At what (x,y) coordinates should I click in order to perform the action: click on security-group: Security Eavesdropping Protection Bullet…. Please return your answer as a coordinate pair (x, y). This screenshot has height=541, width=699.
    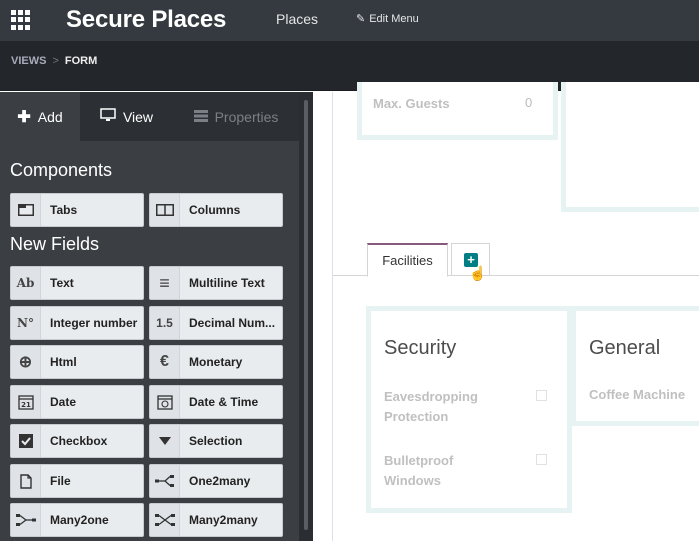
    Looking at the image, I should click on (469, 409).